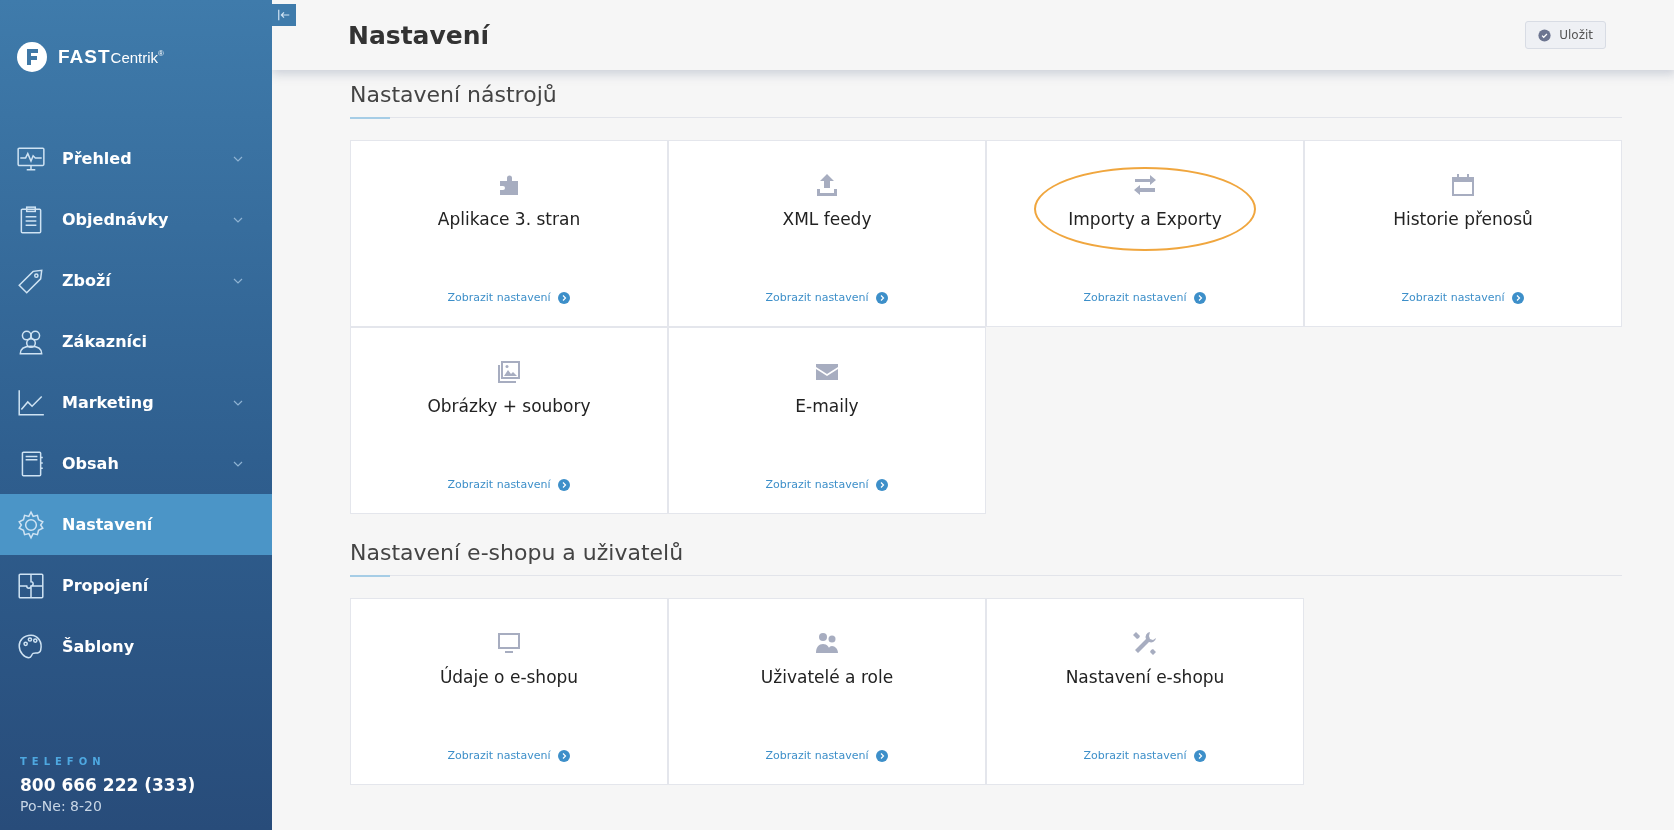 This screenshot has height=830, width=1674. I want to click on nav-item: Zboží, so click(136, 280).